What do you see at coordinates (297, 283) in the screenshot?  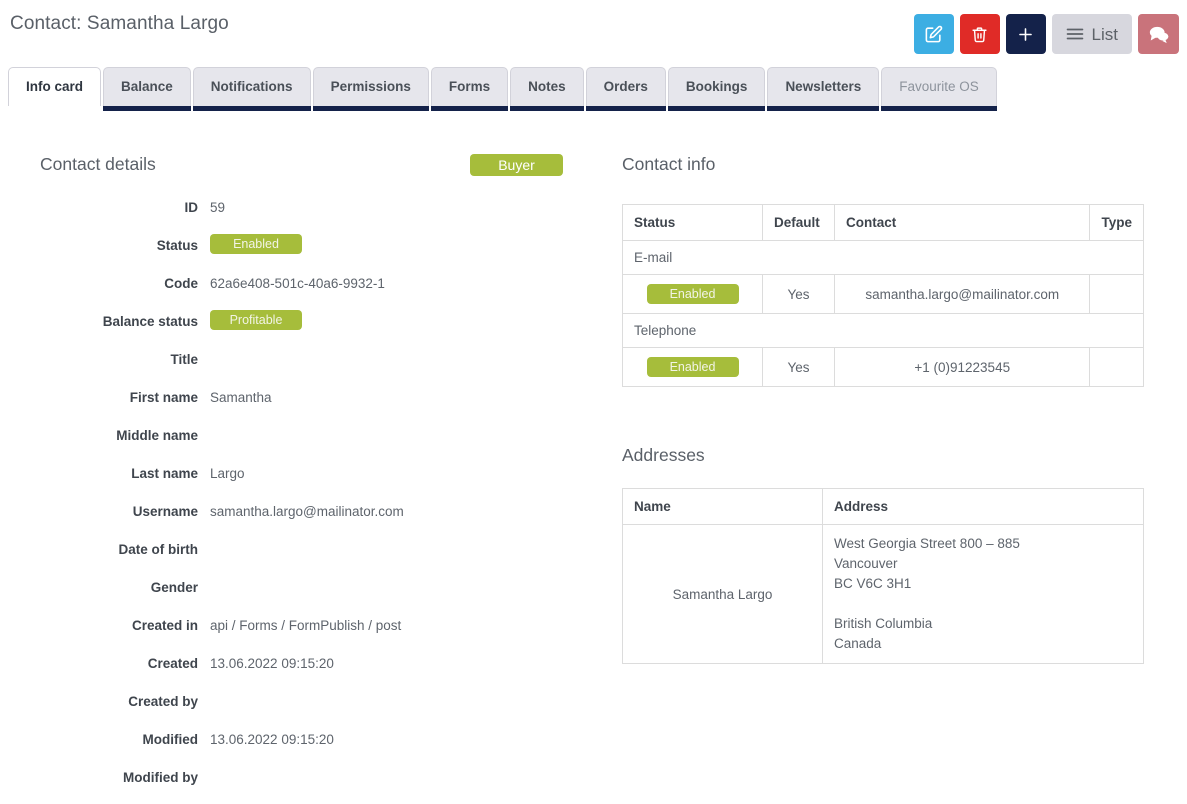 I see `detail-value: 62a6e408-501c-40a6-9932-1` at bounding box center [297, 283].